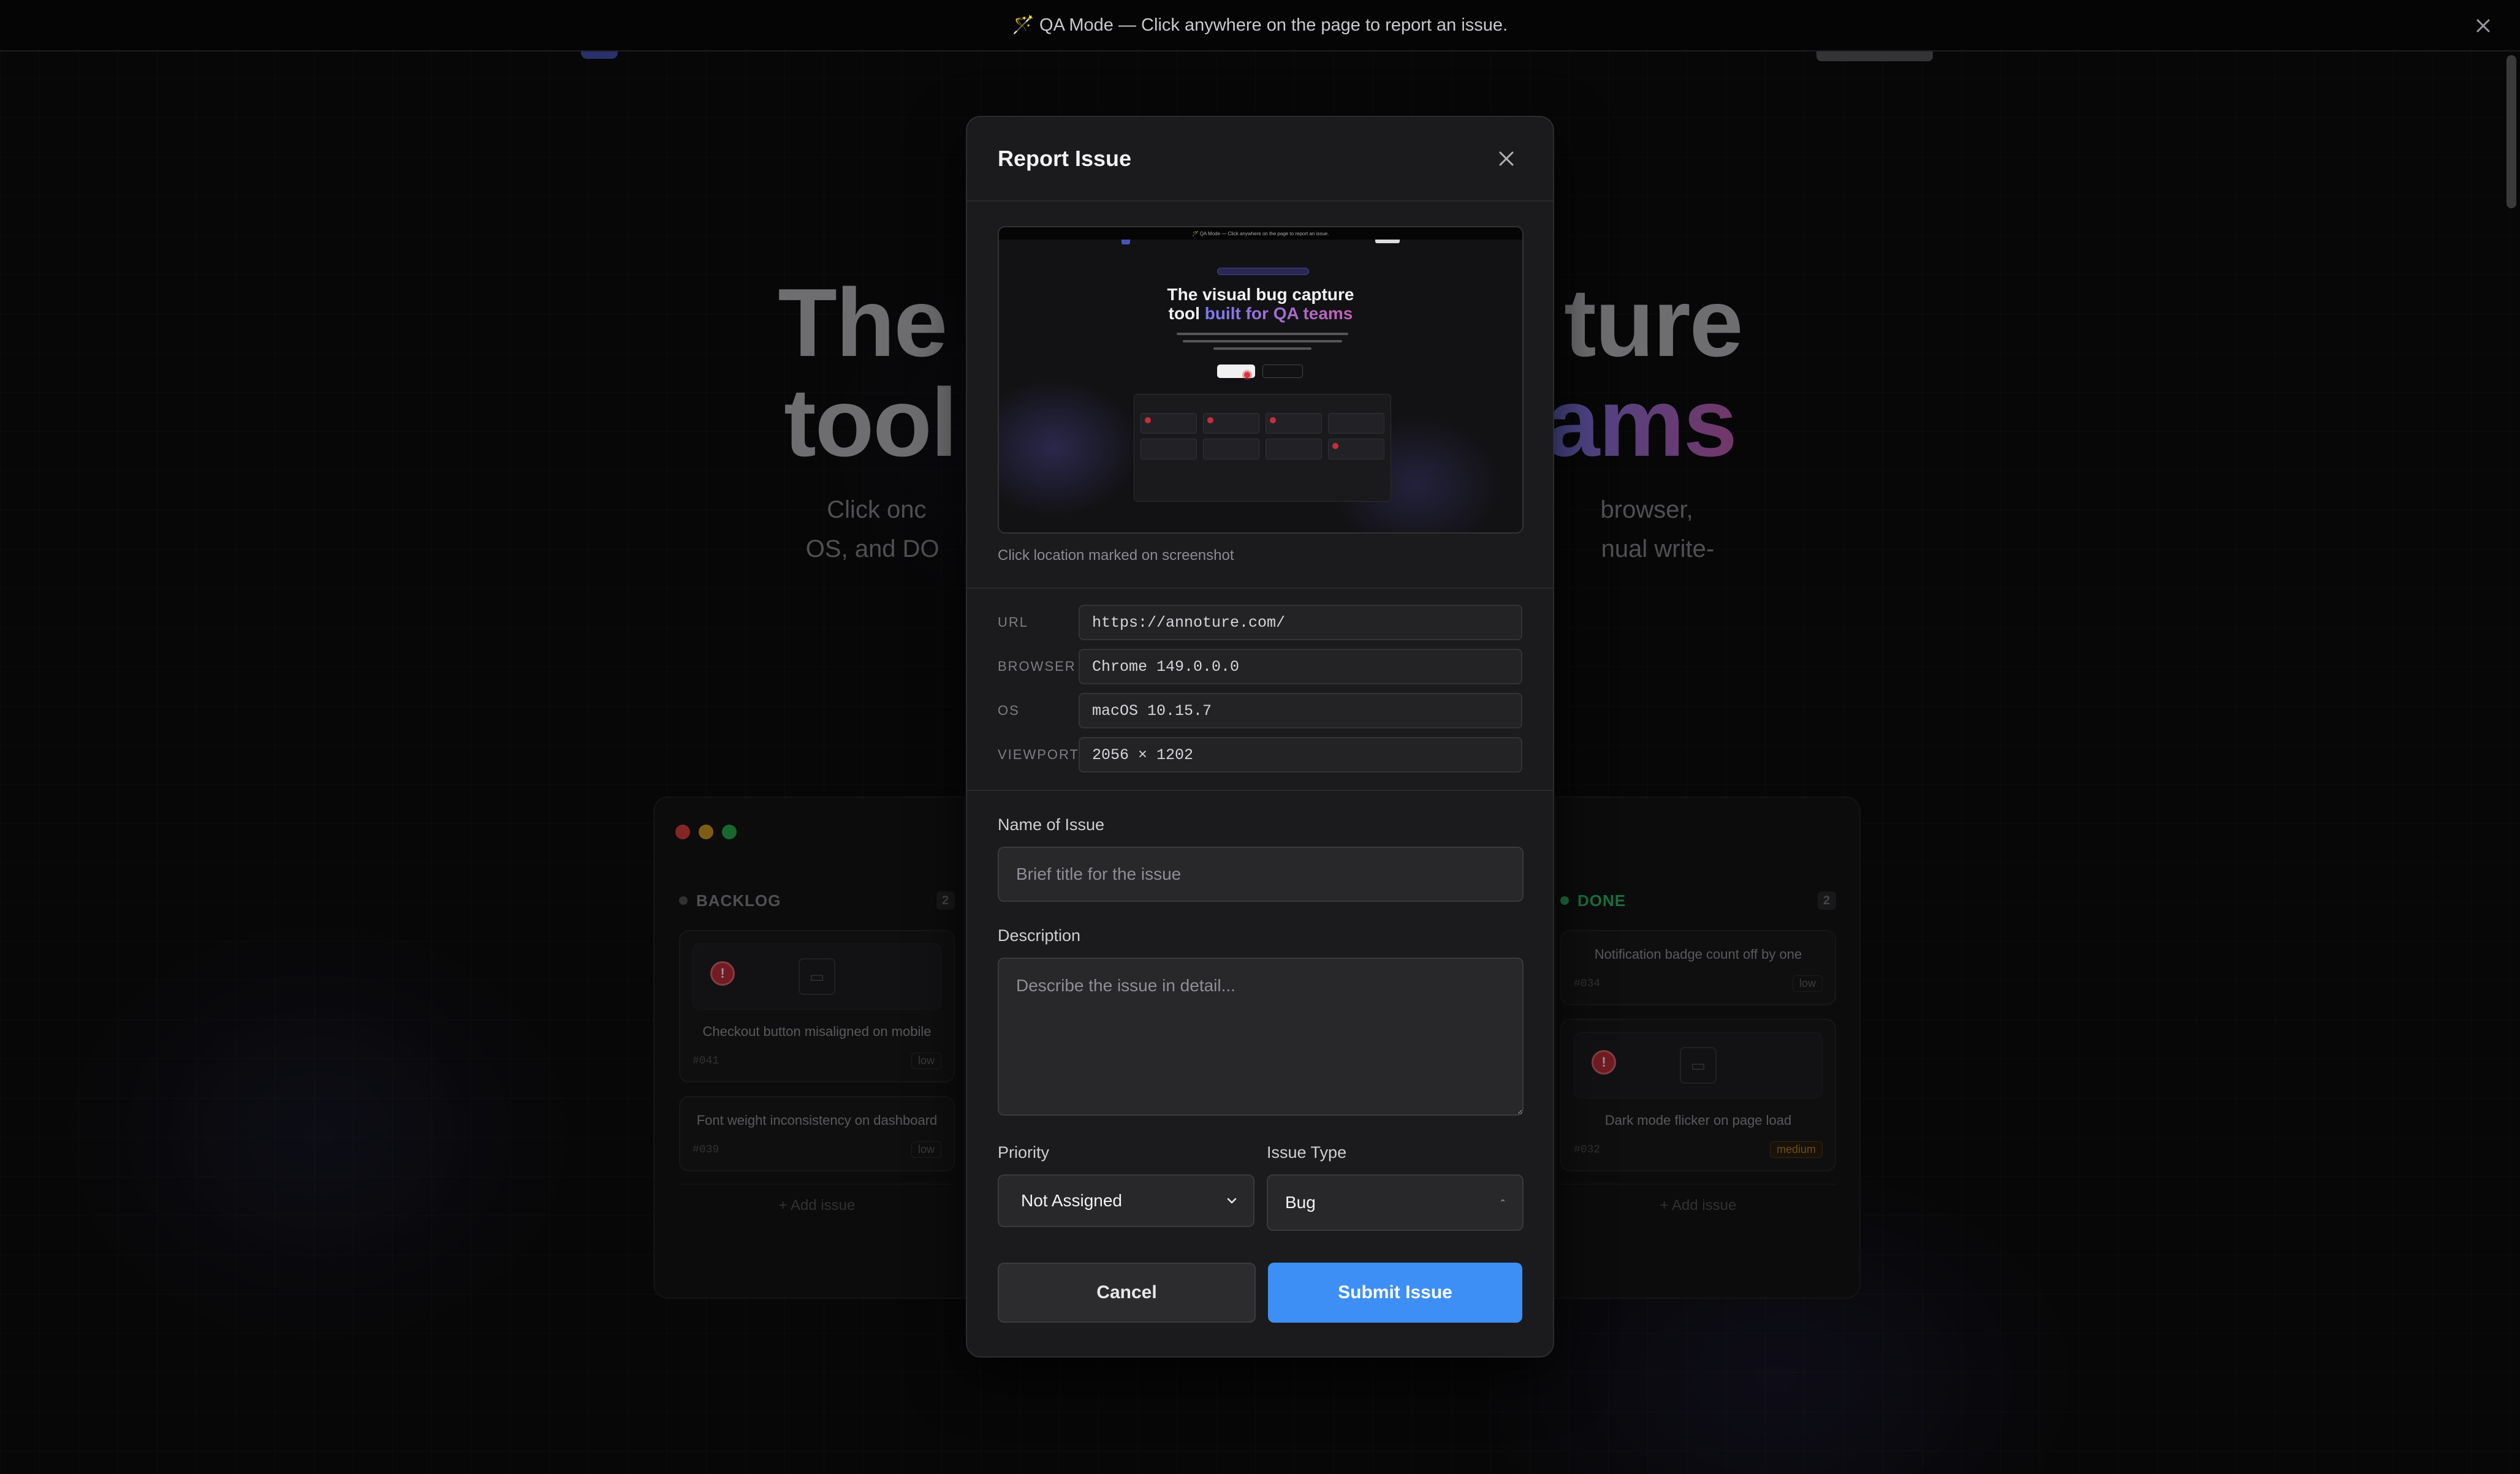  I want to click on meta-viewport-value: 2056 × 1202, so click(1301, 755).